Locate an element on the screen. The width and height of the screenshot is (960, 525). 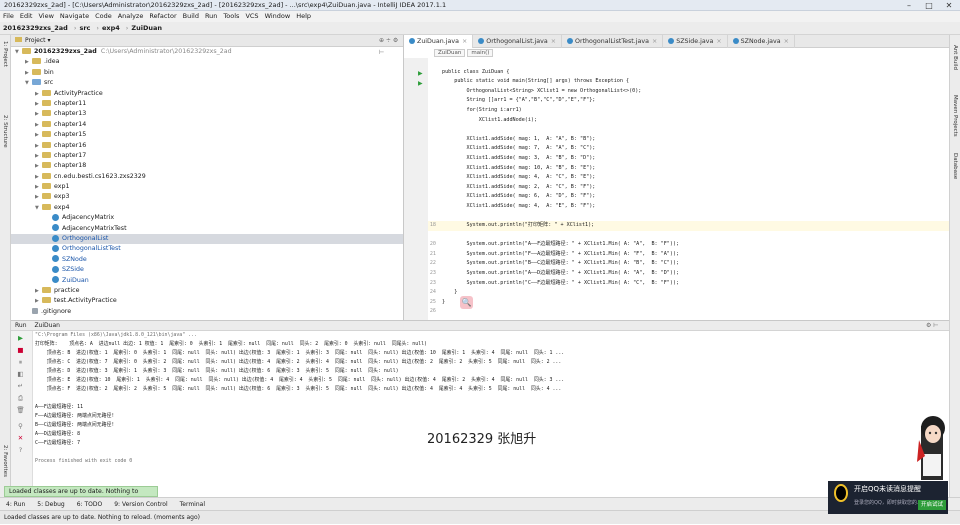
tree-item: ▶ ActivityPractice is located at coordinates (207, 94).